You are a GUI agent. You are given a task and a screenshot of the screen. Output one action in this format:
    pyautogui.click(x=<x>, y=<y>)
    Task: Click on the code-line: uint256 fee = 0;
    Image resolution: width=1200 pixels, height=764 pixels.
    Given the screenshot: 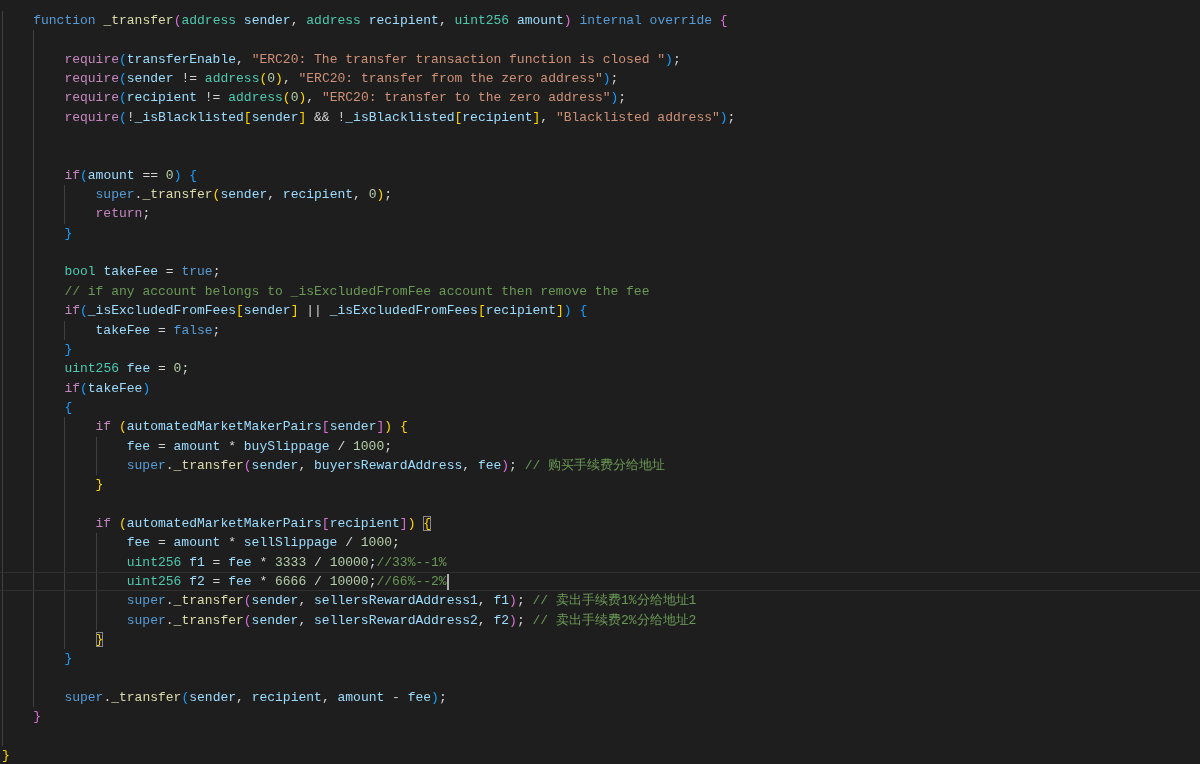 What is the action you would take?
    pyautogui.click(x=127, y=369)
    